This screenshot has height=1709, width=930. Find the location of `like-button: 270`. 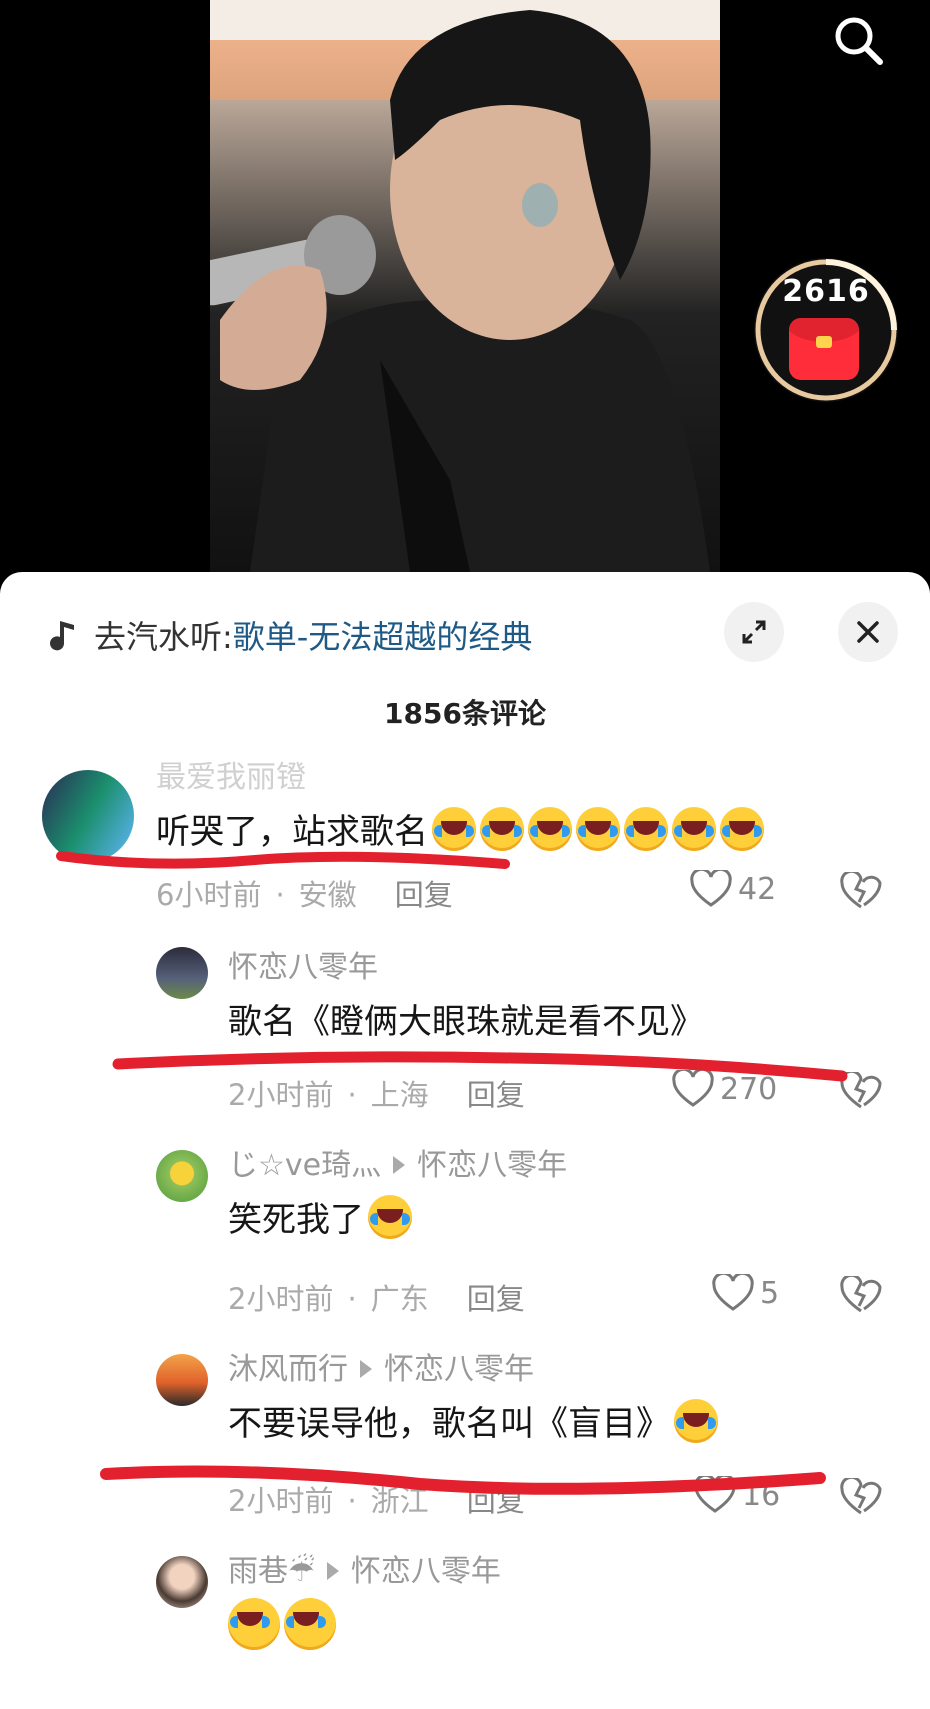

like-button: 270 is located at coordinates (724, 1089).